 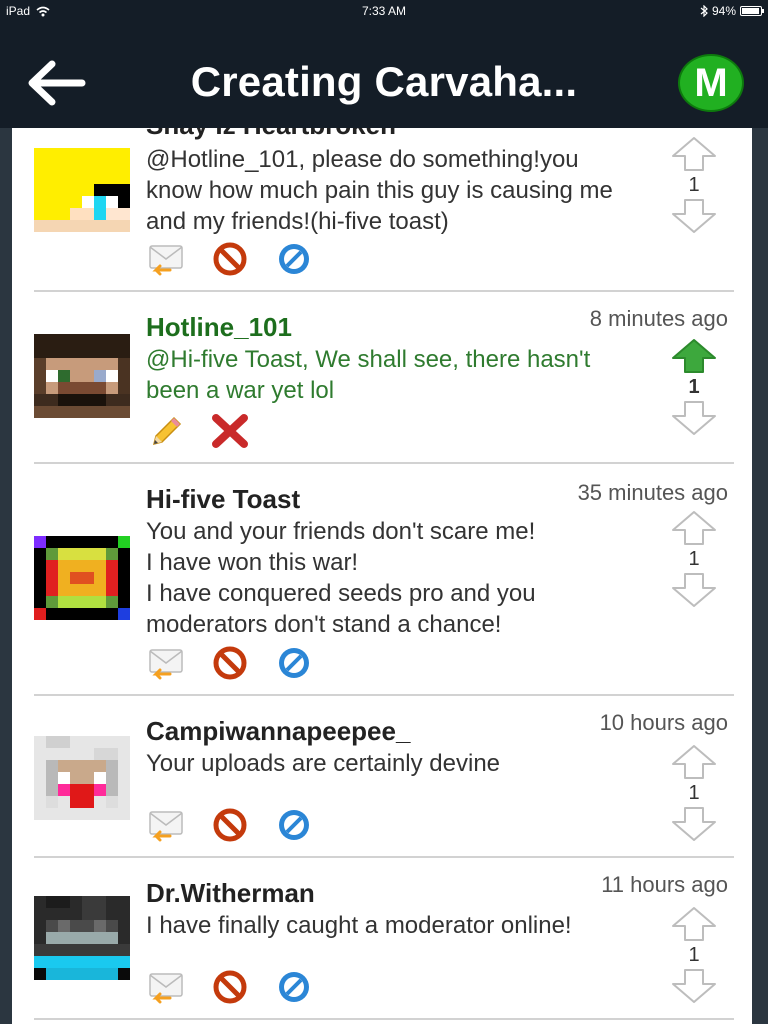 I want to click on bluetooth-icon, so click(x=704, y=11).